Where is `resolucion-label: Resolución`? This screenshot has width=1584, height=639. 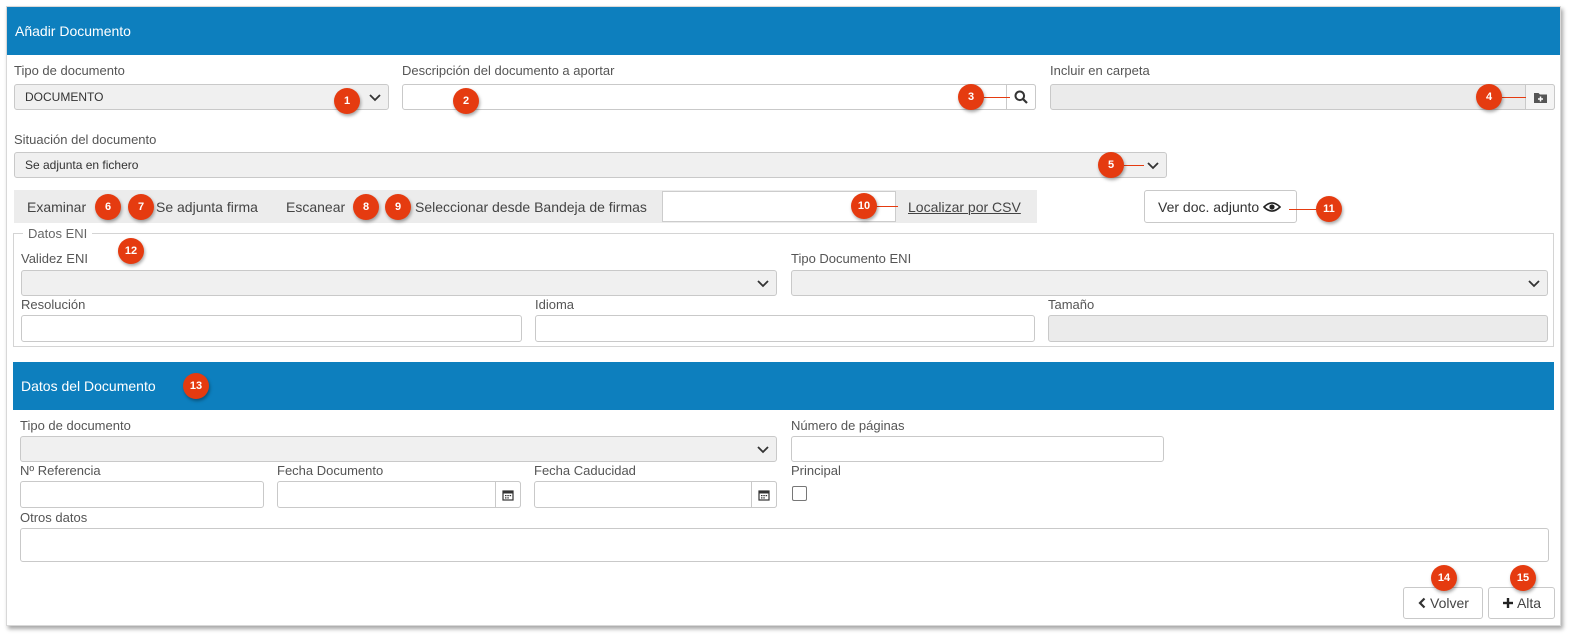
resolucion-label: Resolución is located at coordinates (53, 304).